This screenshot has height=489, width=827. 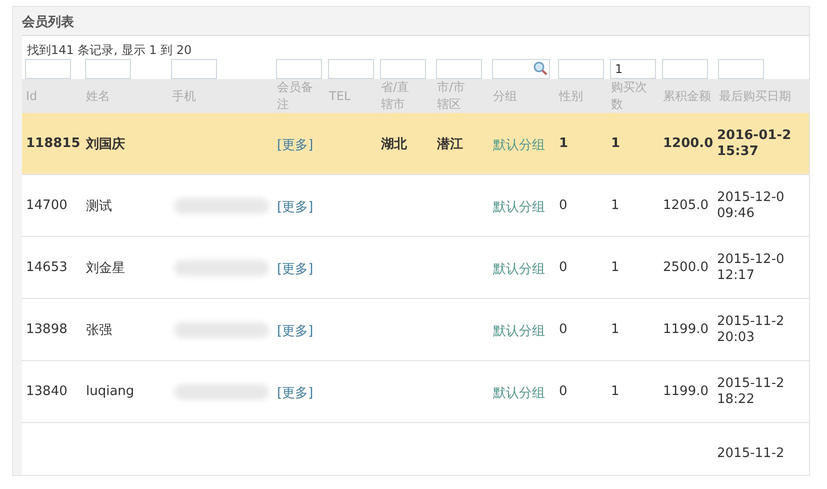 What do you see at coordinates (629, 96) in the screenshot?
I see `column-header: 购买次数` at bounding box center [629, 96].